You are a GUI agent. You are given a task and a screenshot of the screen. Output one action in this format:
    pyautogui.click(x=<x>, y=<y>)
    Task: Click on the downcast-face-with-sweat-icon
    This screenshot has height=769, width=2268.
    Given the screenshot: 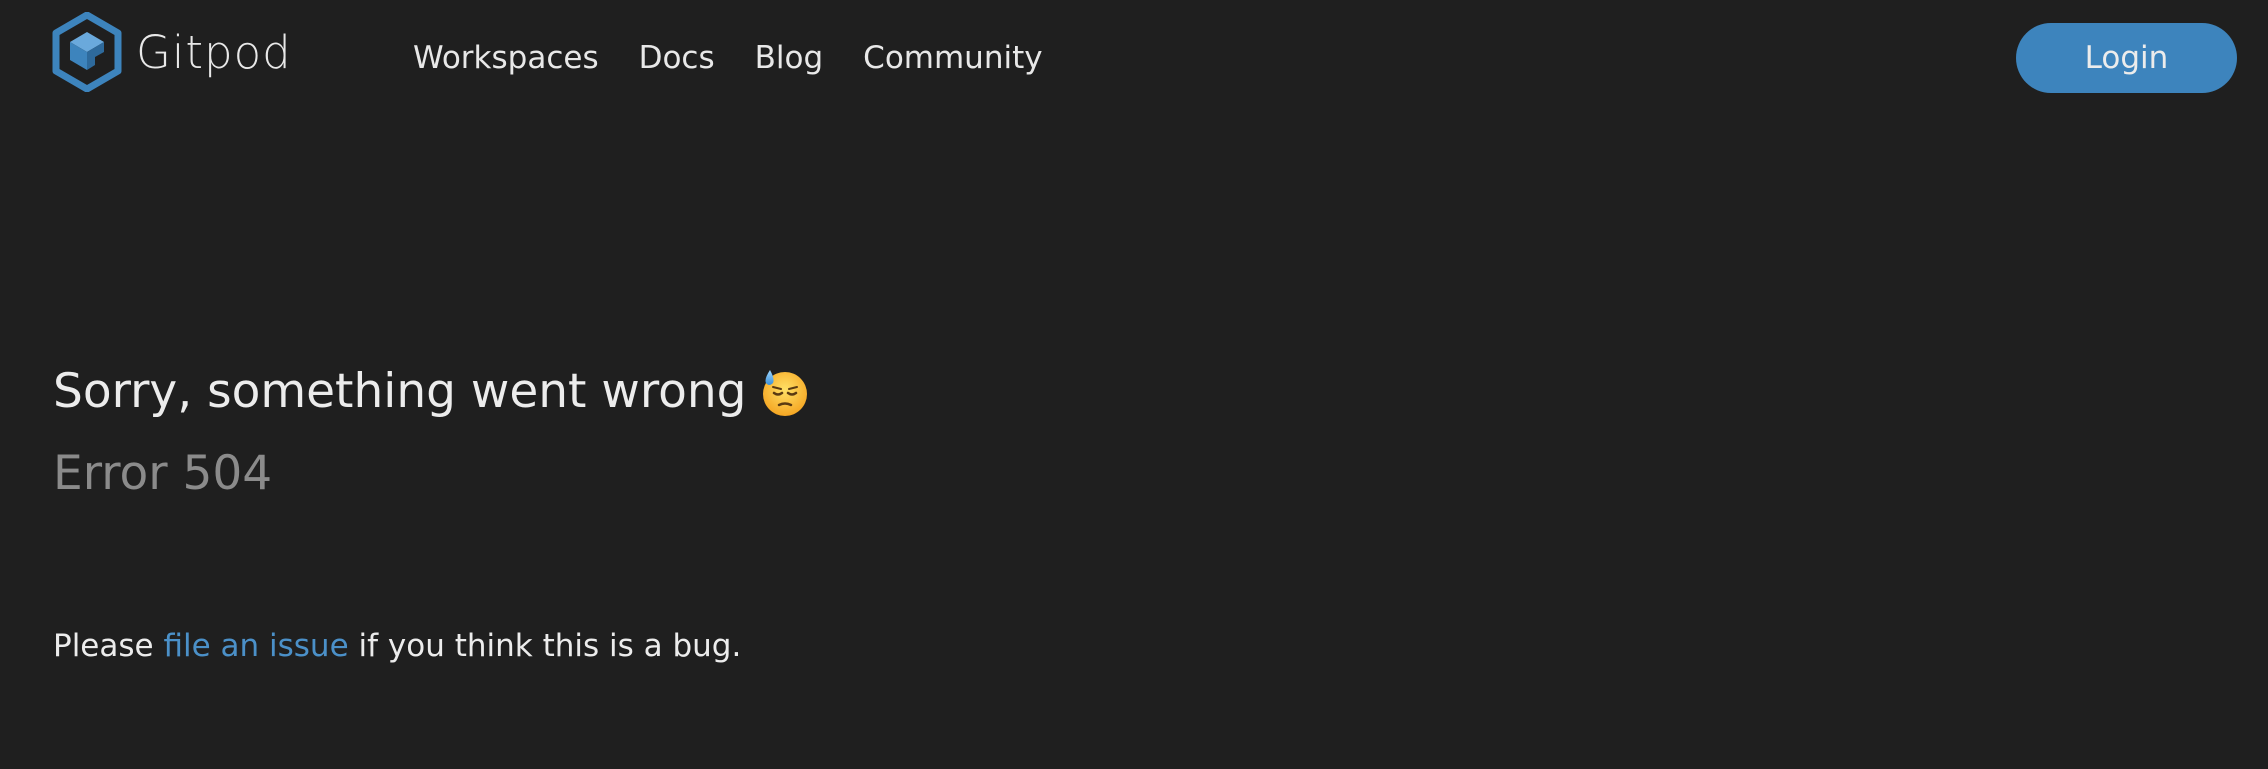 What is the action you would take?
    pyautogui.click(x=784, y=393)
    